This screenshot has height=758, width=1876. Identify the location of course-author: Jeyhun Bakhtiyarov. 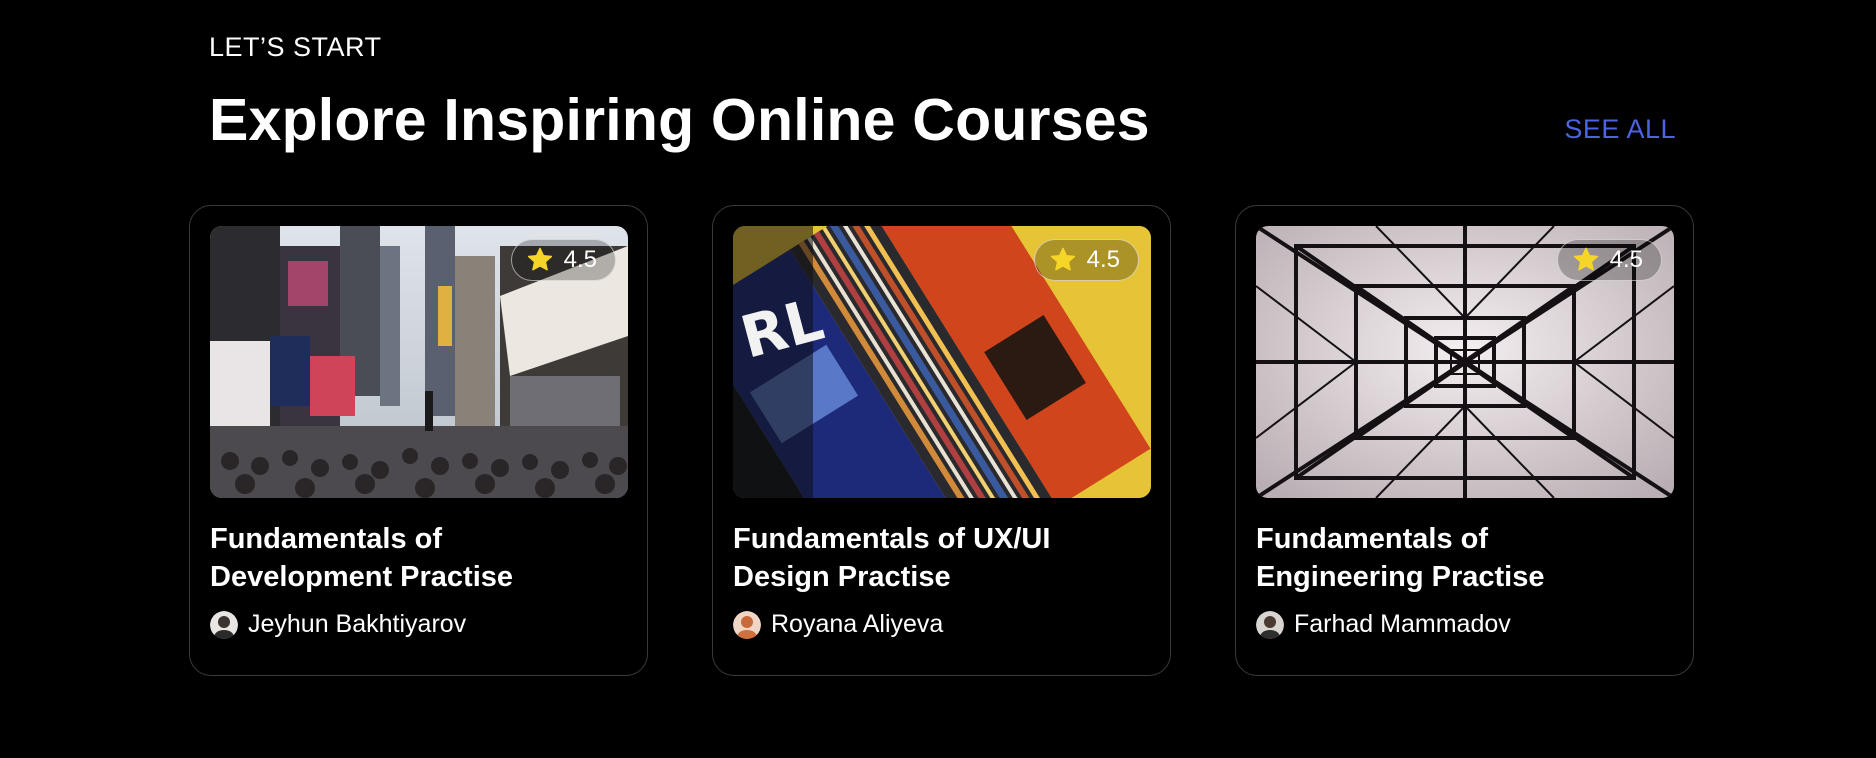
(418, 624).